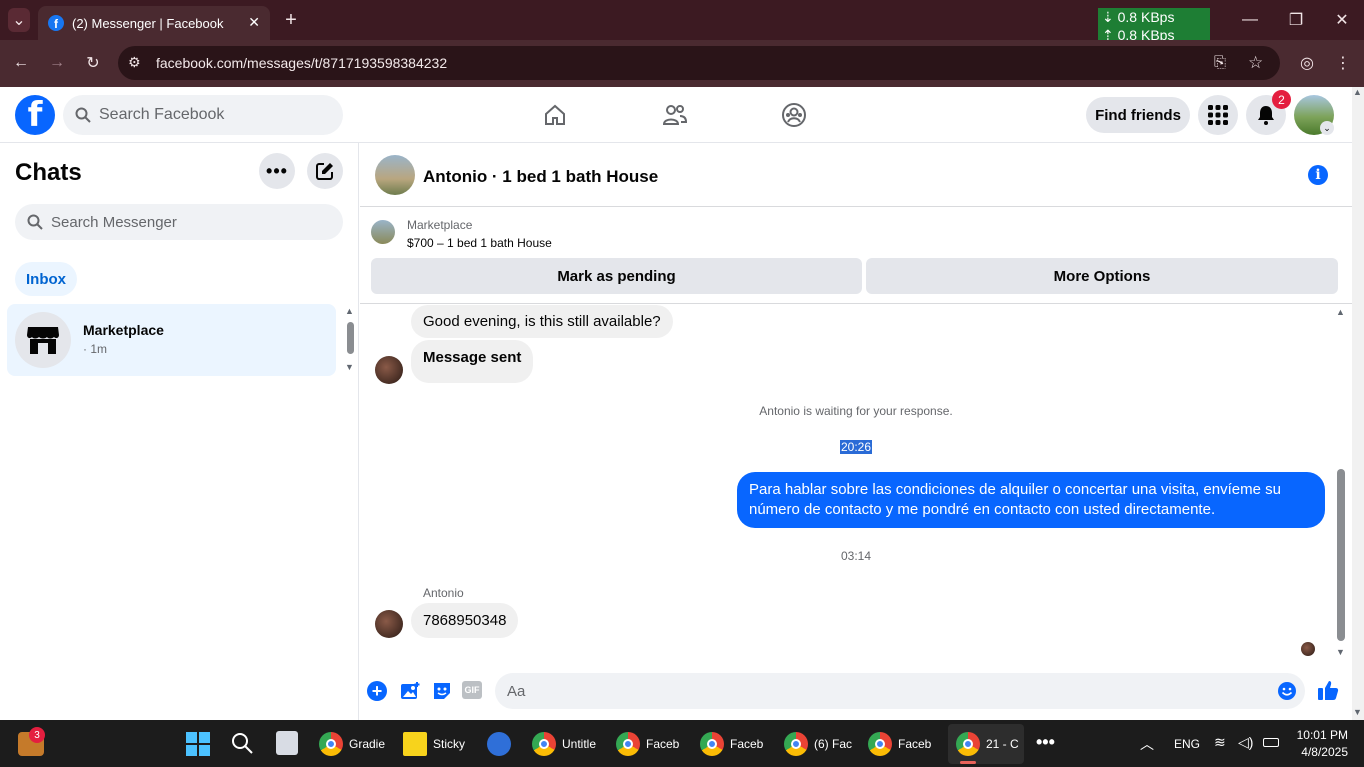 The image size is (1364, 767). Describe the element at coordinates (1220, 62) in the screenshot. I see `install-app-icon: ⎘` at that location.